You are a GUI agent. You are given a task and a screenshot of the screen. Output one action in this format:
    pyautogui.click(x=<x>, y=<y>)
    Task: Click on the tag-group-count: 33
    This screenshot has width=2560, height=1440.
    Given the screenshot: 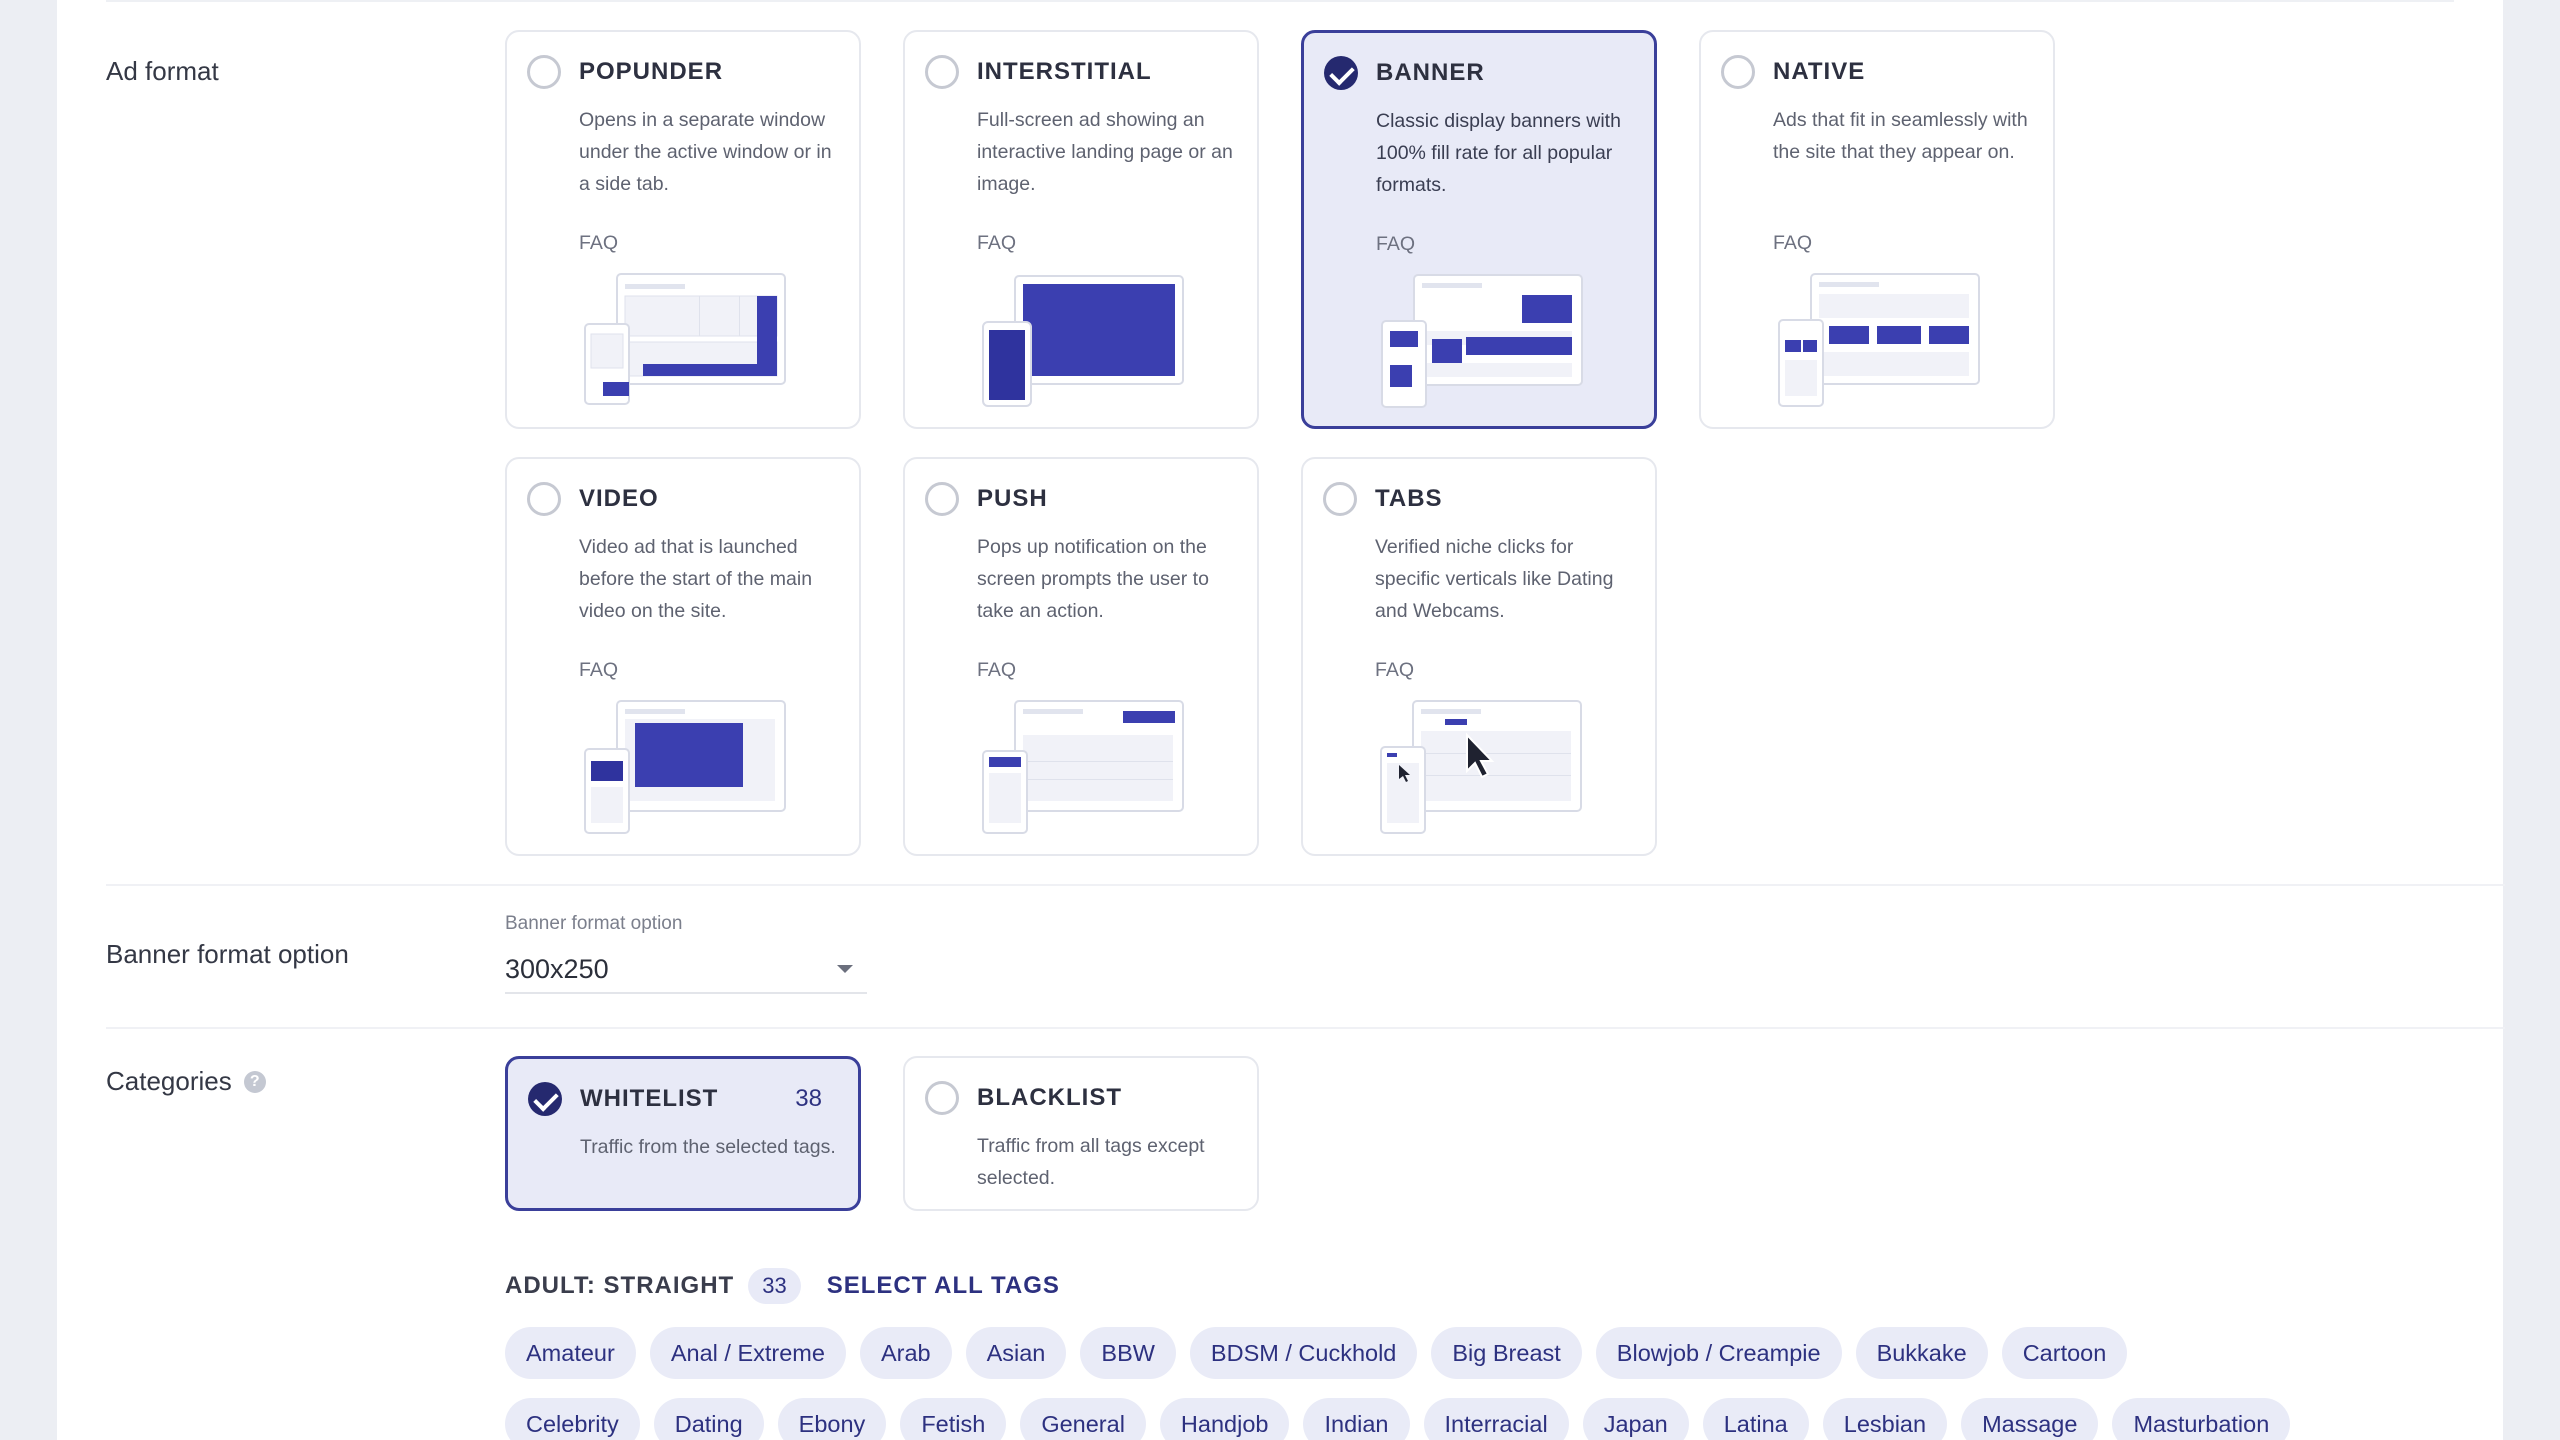 What is the action you would take?
    pyautogui.click(x=774, y=1286)
    